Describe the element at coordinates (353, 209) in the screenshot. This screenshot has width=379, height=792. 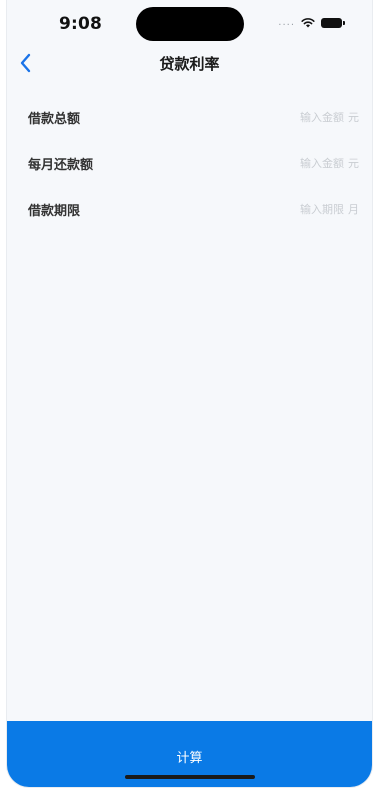
I see `loan-term-unit: 月` at that location.